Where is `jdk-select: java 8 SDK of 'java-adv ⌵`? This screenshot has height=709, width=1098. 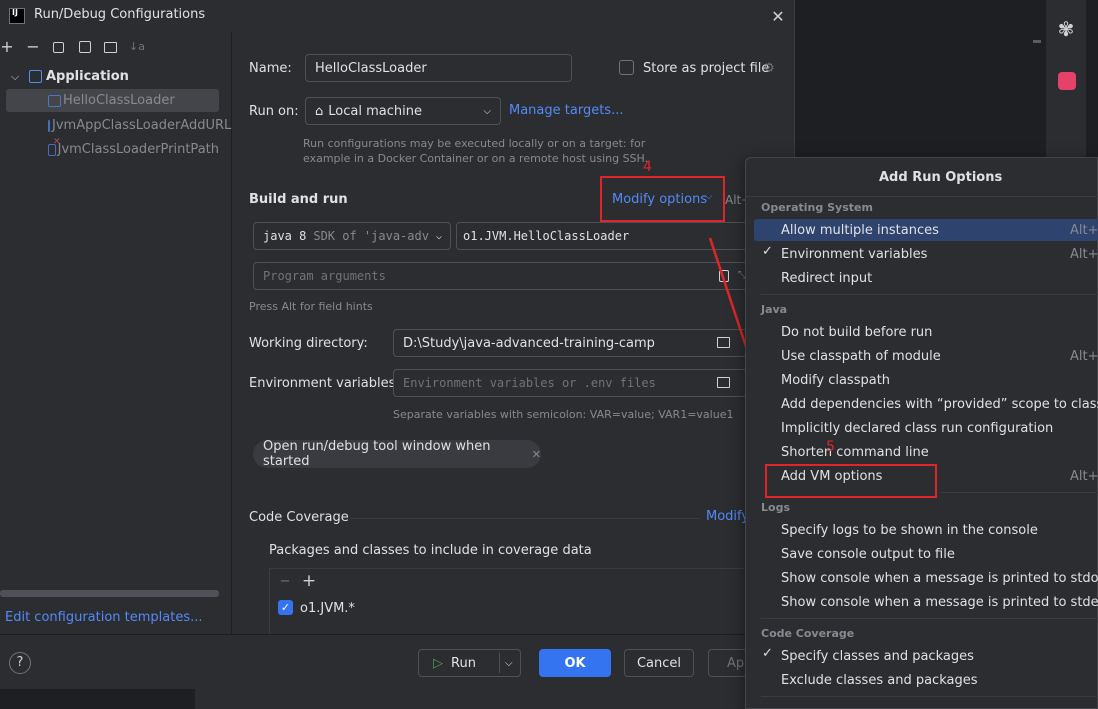
jdk-select: java 8 SDK of 'java-adv ⌵ is located at coordinates (352, 236).